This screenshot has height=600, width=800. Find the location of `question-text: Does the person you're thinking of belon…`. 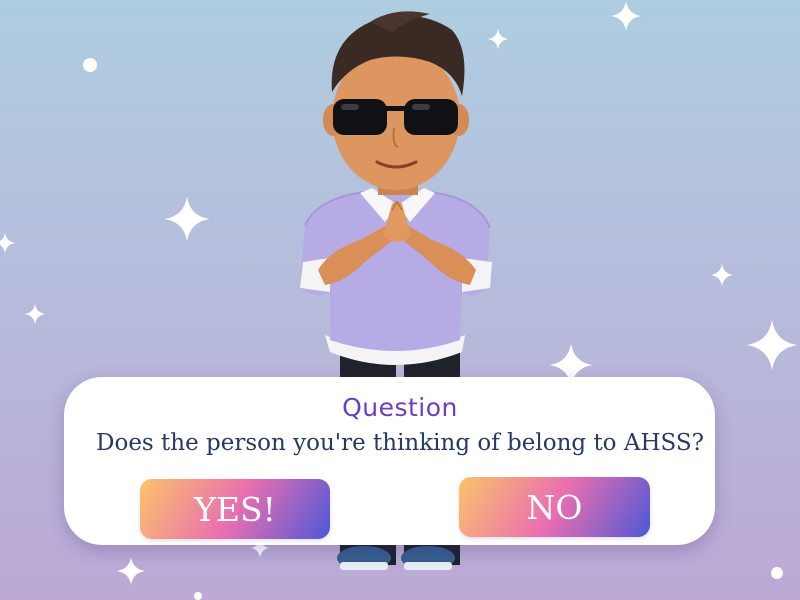

question-text: Does the person you're thinking of belon… is located at coordinates (400, 443).